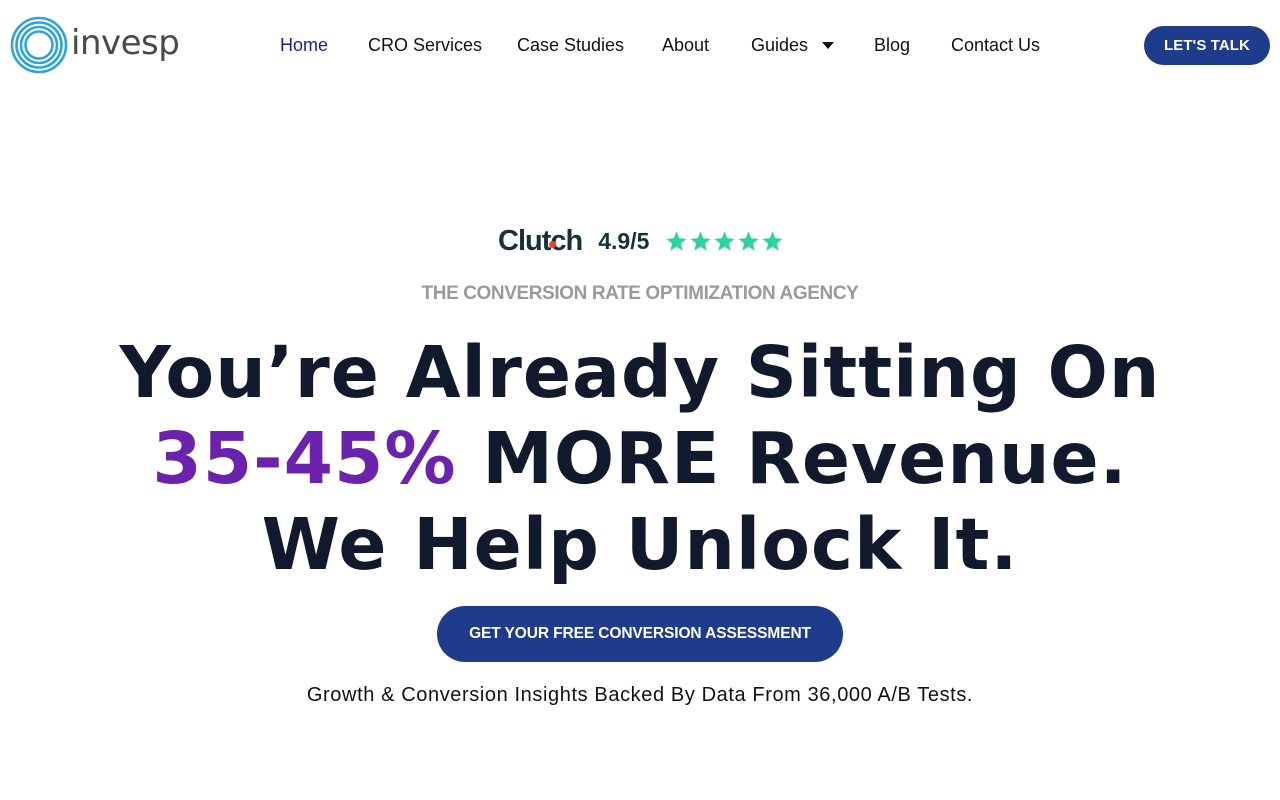  I want to click on headline-line-2: 35-45% MORE Revenue., so click(640, 459).